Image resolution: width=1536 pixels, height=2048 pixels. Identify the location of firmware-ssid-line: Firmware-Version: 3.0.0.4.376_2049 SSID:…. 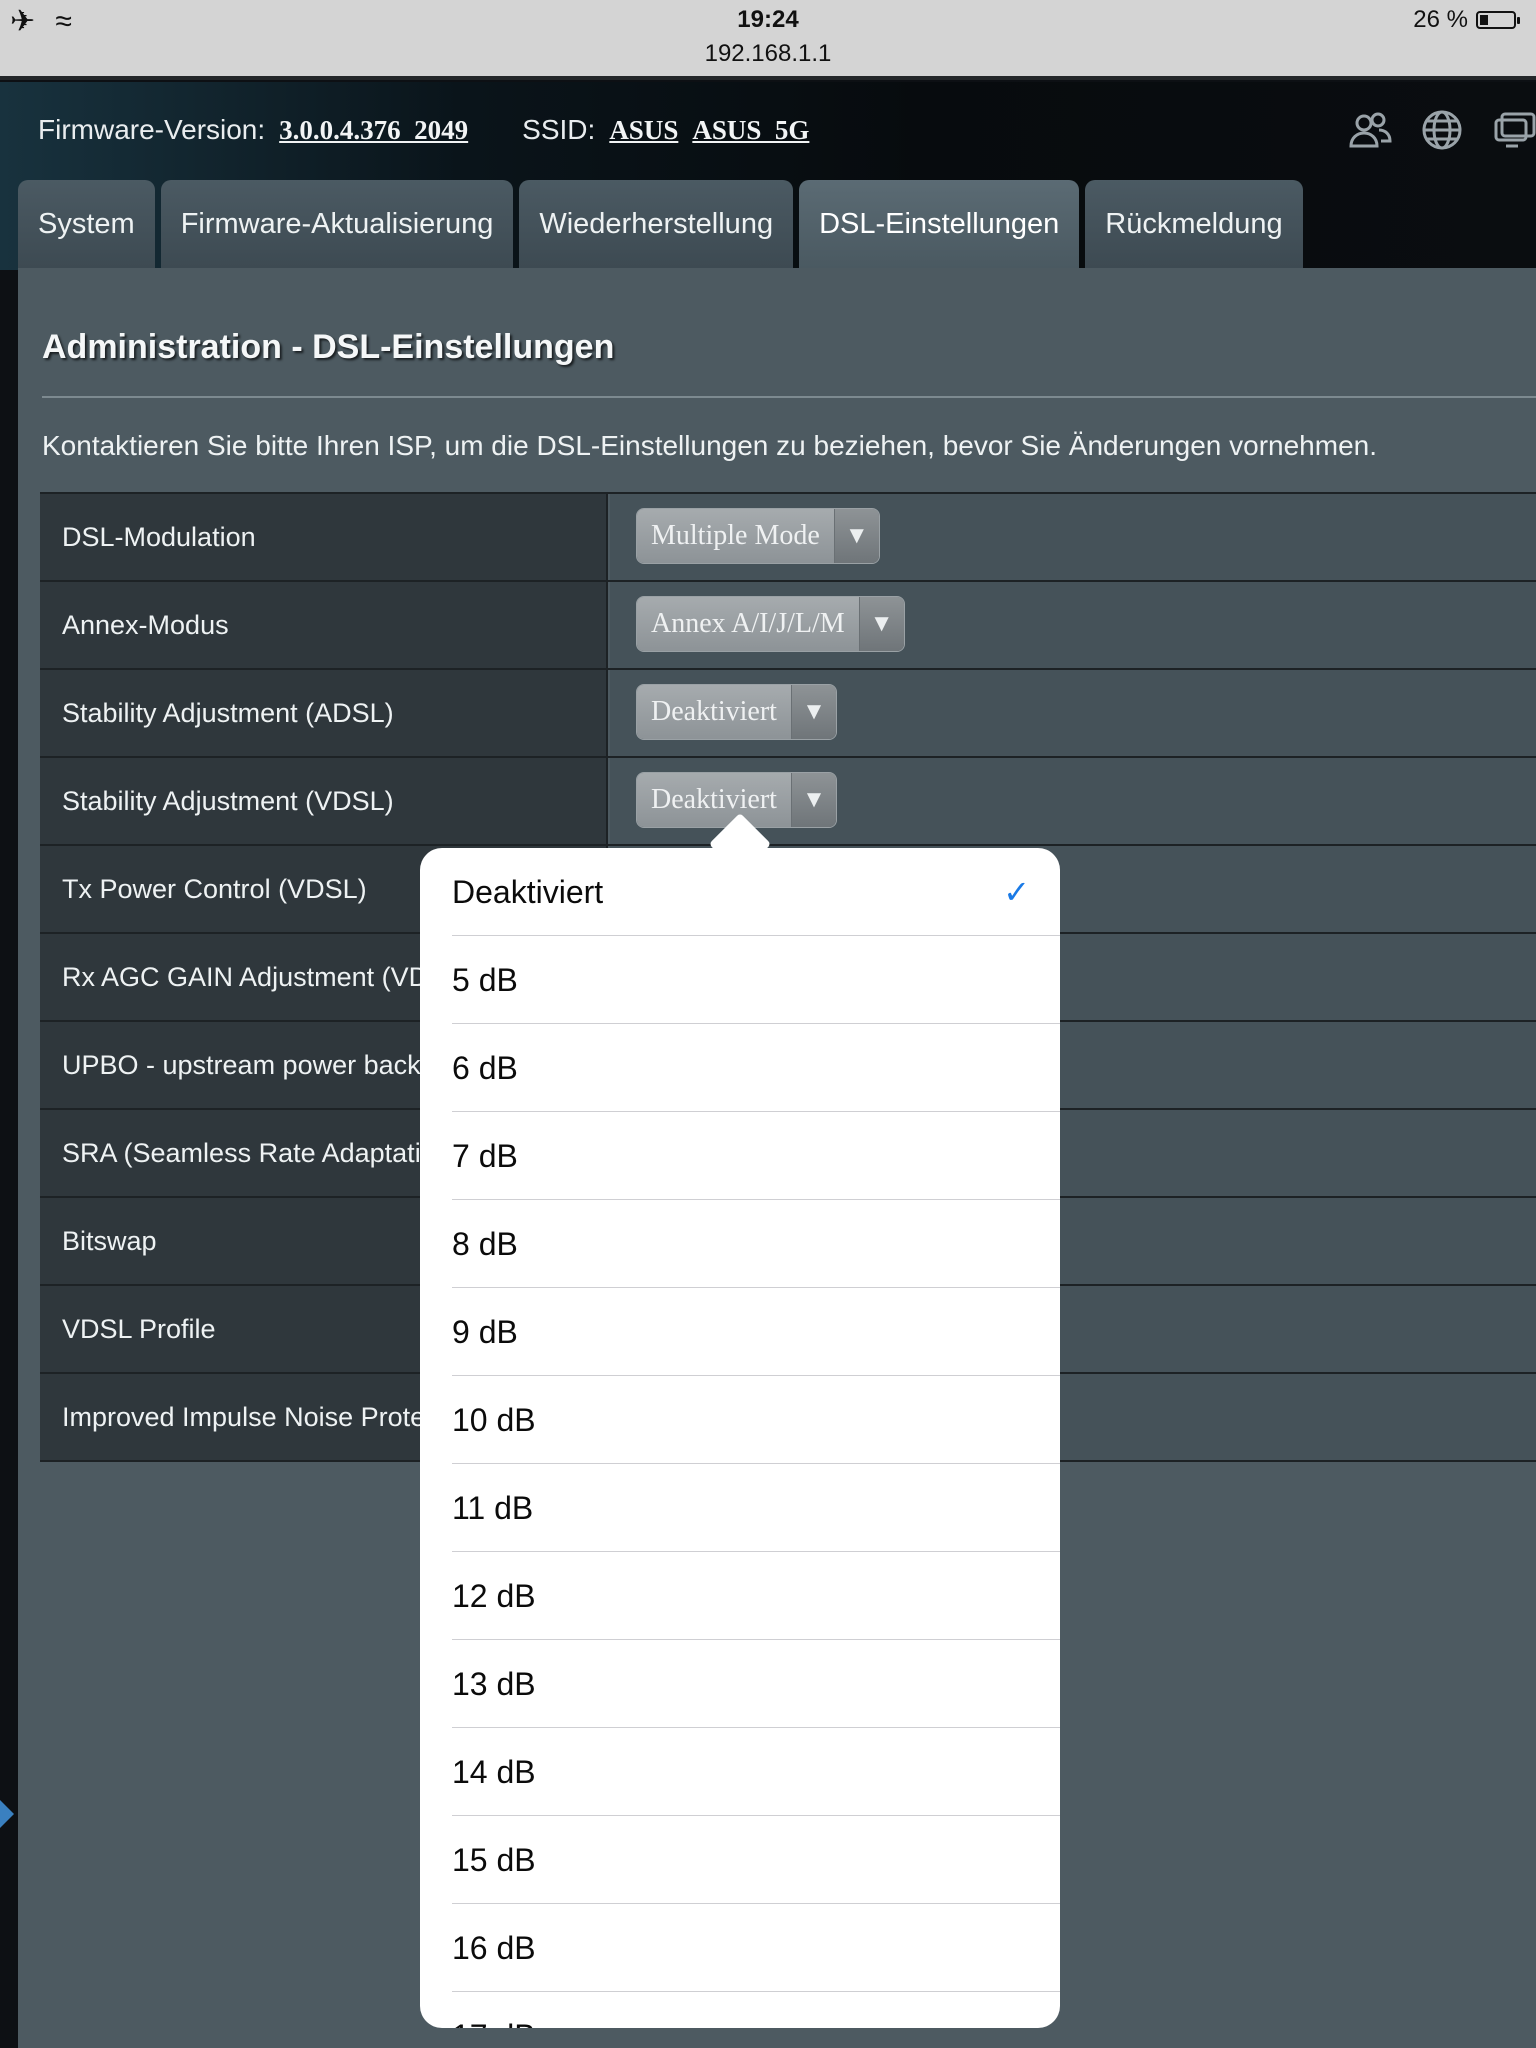
(423, 130).